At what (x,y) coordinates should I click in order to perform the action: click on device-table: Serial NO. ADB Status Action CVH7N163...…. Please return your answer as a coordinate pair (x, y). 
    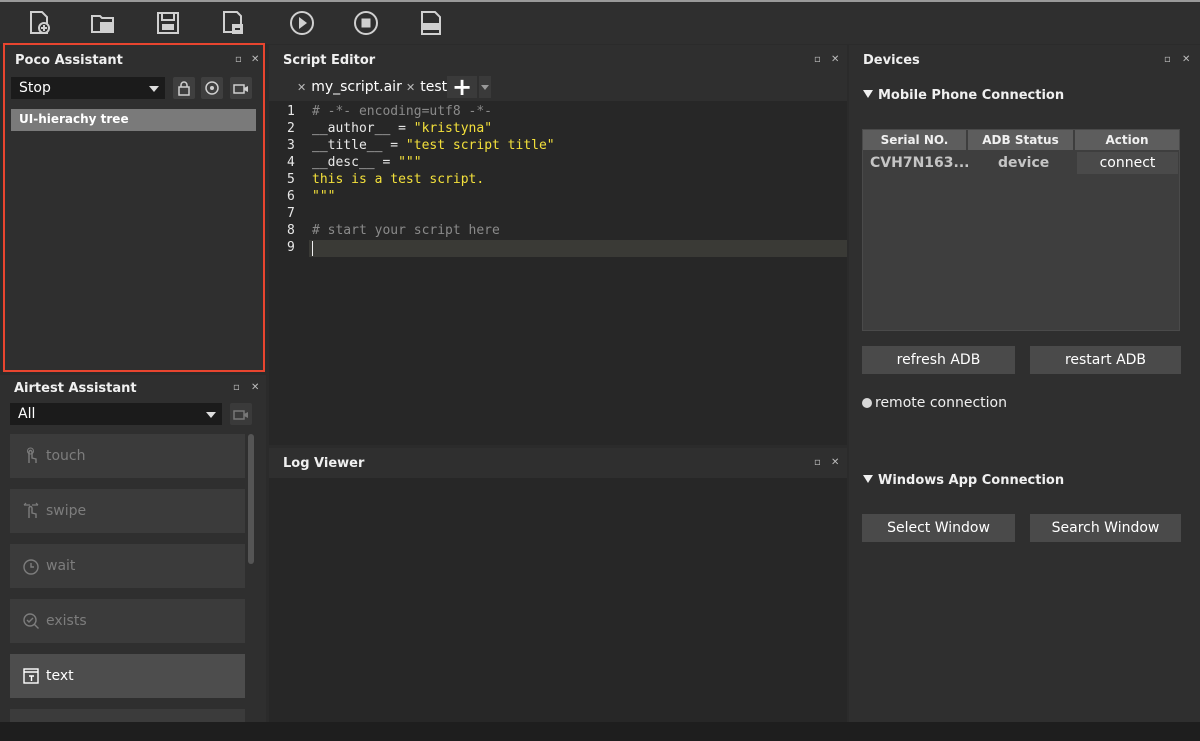
    Looking at the image, I should click on (1021, 230).